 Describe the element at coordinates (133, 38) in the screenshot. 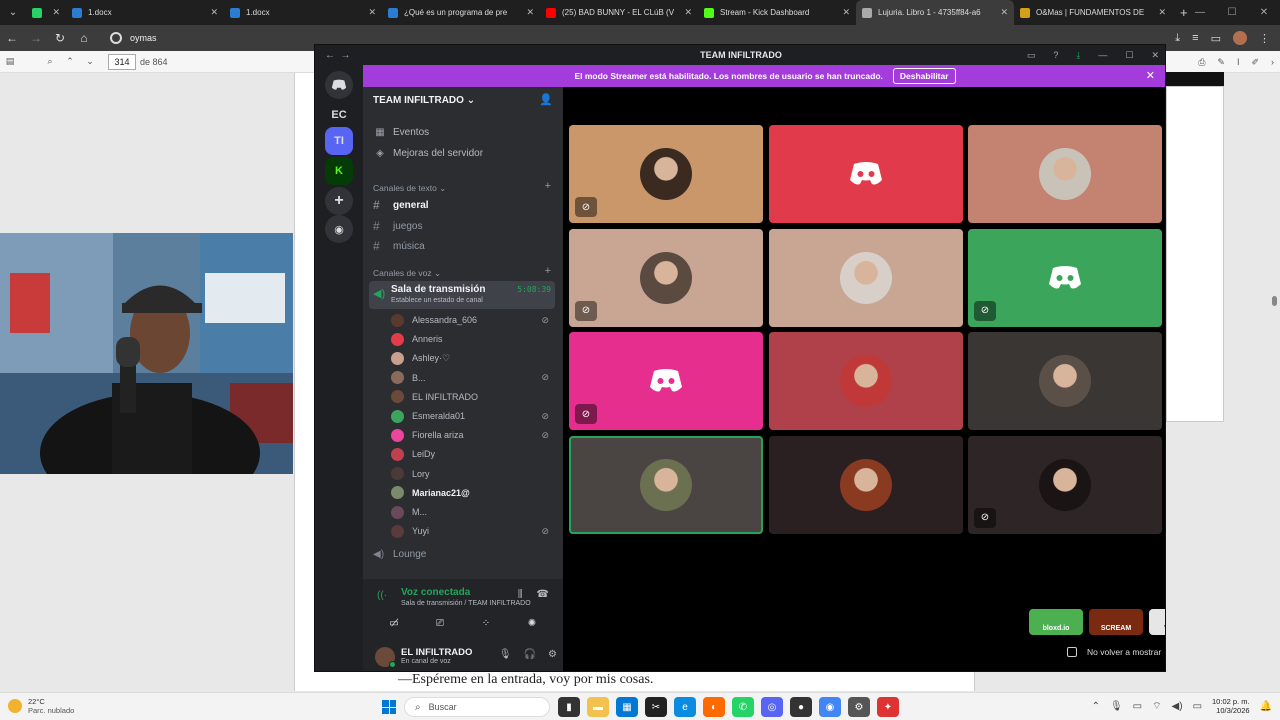

I see `url-field: oymas` at that location.